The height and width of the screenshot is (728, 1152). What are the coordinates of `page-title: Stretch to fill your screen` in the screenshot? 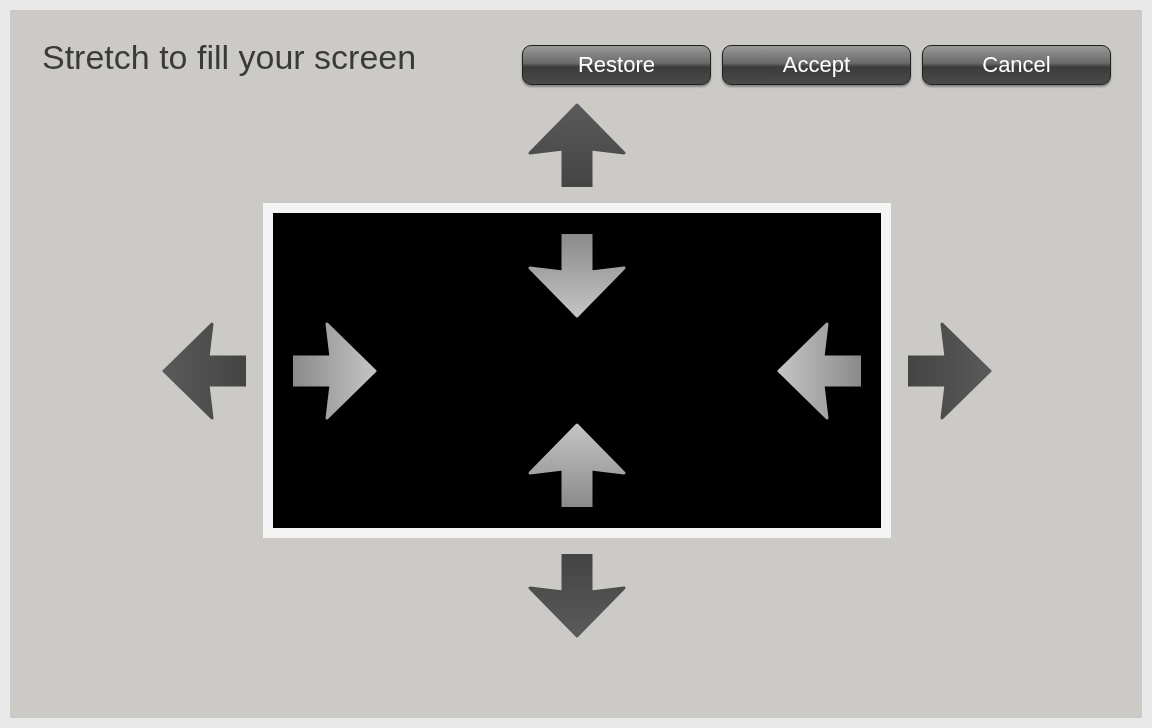 It's located at (229, 57).